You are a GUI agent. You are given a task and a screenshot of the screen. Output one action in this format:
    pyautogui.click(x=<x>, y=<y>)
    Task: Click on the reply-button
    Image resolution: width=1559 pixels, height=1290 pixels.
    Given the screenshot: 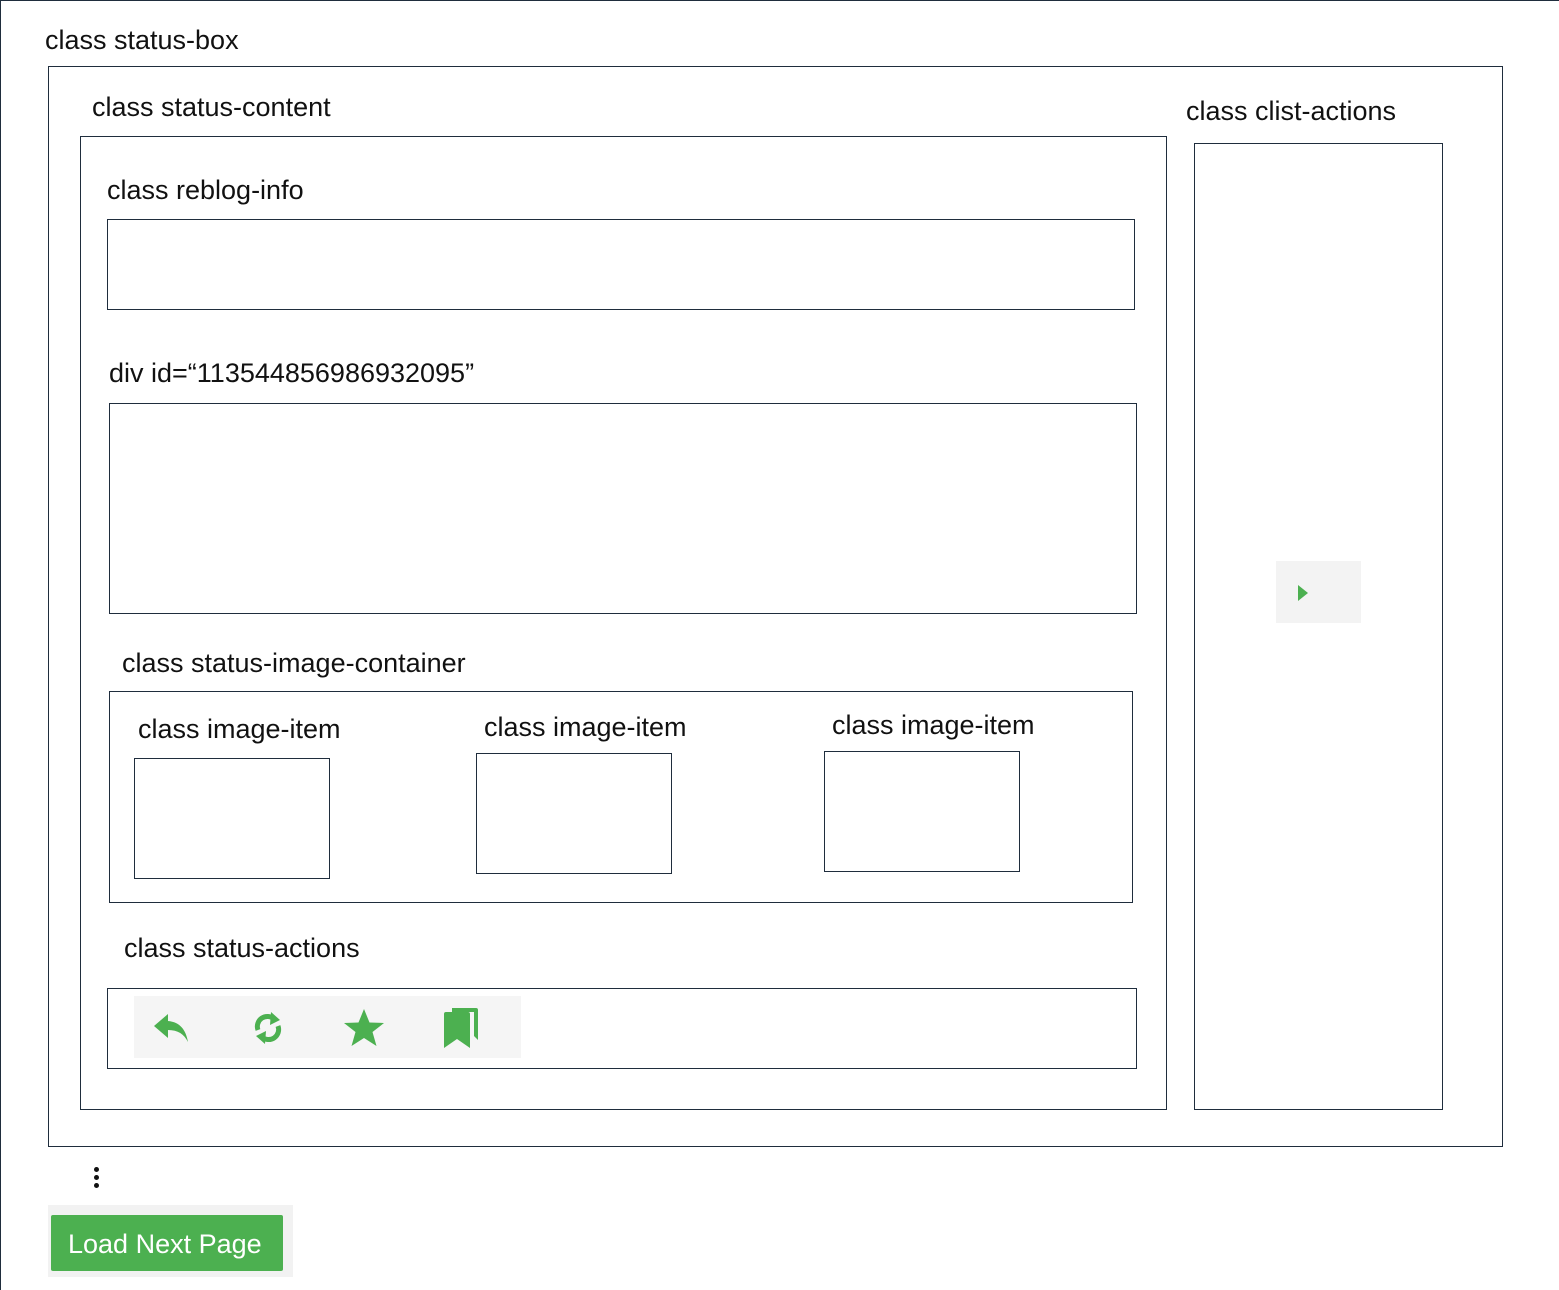 What is the action you would take?
    pyautogui.click(x=172, y=1028)
    